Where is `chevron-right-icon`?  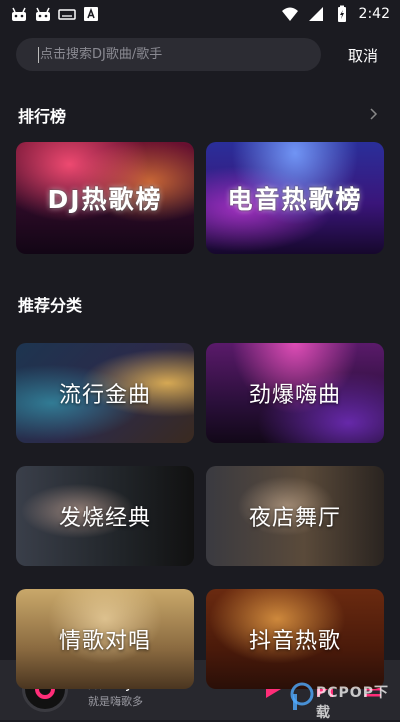 chevron-right-icon is located at coordinates (373, 114).